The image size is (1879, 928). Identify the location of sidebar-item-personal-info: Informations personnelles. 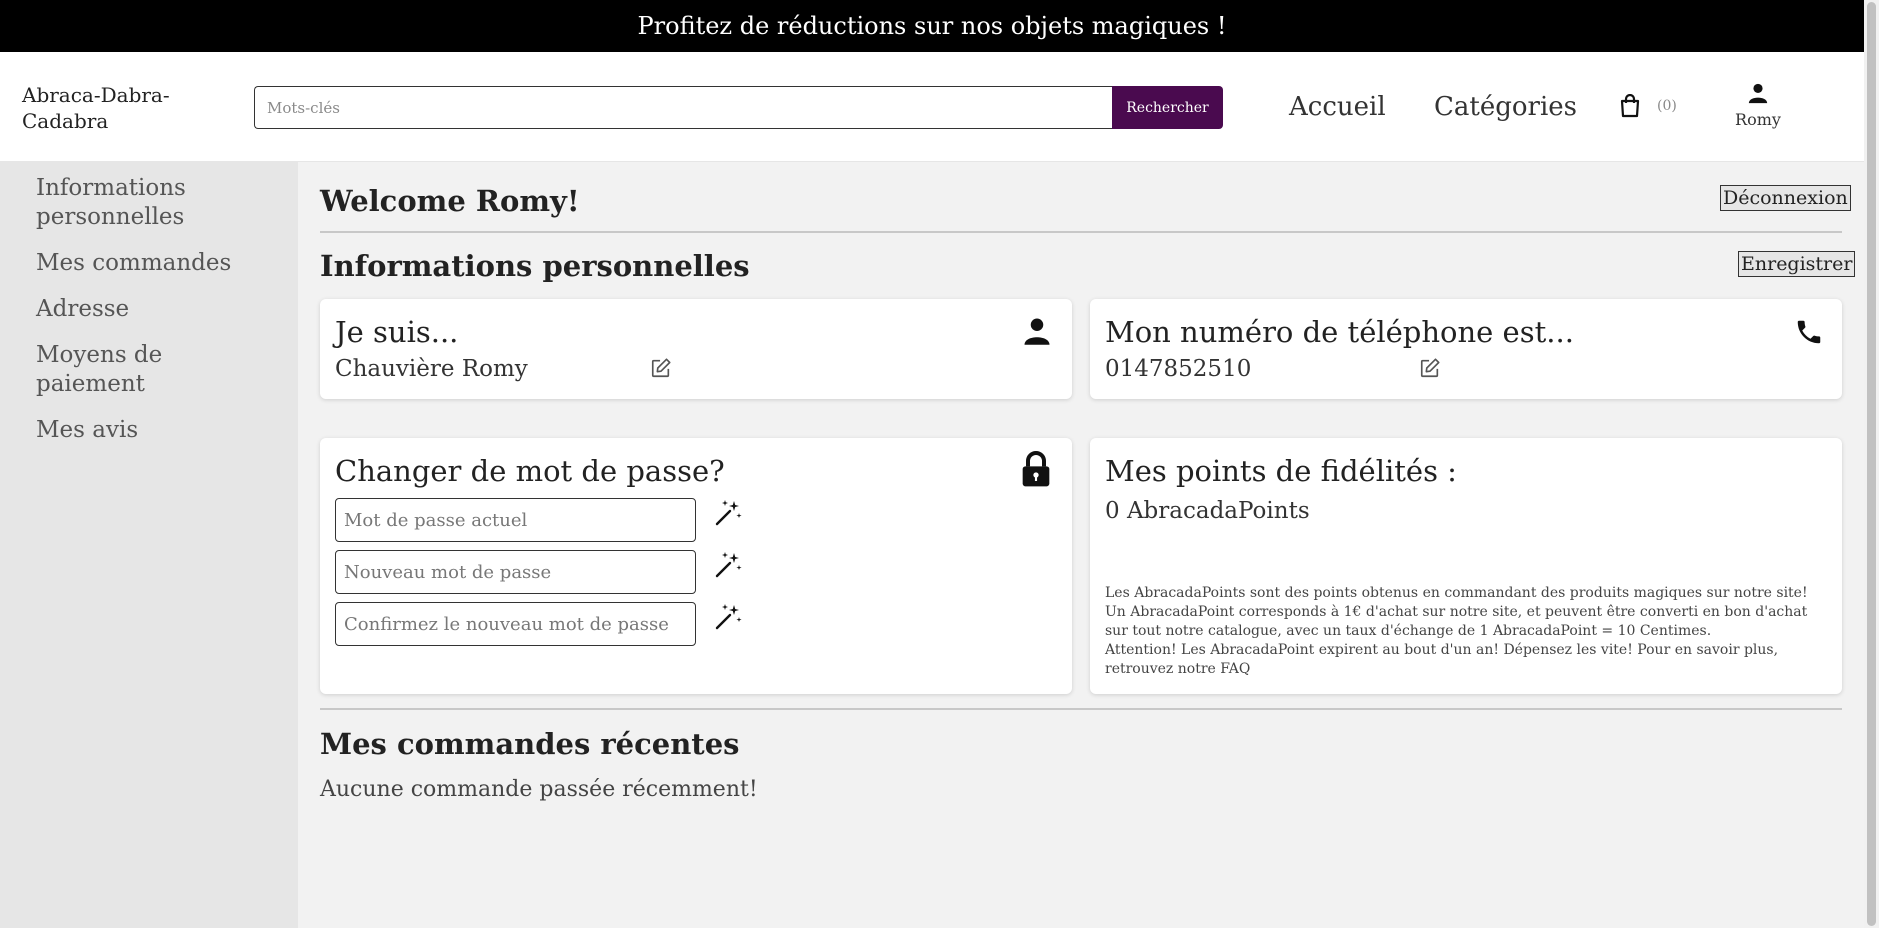
(149, 203).